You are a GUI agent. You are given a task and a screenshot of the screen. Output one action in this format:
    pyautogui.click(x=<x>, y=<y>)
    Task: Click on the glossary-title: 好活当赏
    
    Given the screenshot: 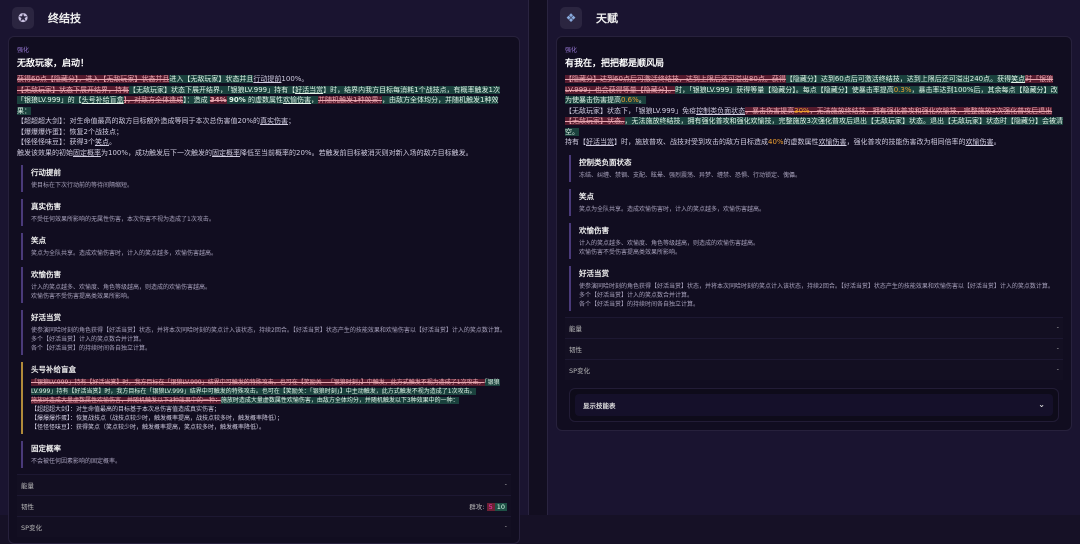 What is the action you would take?
    pyautogui.click(x=594, y=273)
    